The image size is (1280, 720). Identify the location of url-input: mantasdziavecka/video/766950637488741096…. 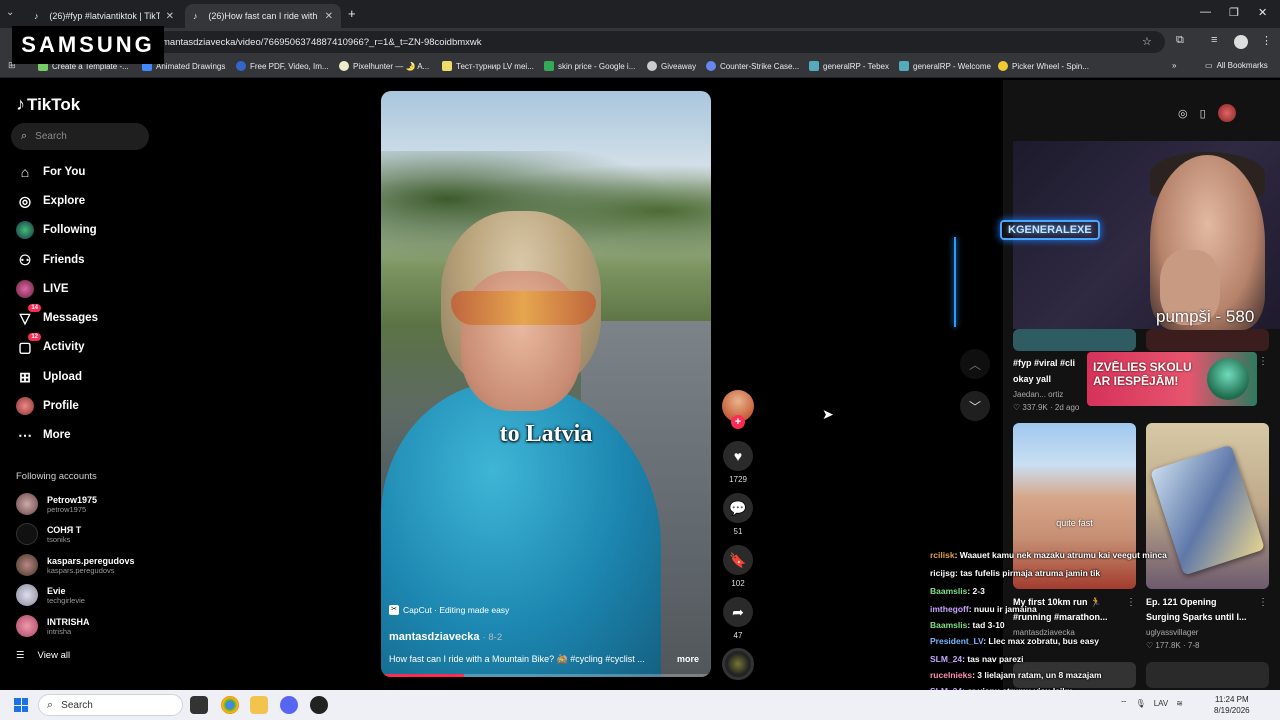
(657, 42).